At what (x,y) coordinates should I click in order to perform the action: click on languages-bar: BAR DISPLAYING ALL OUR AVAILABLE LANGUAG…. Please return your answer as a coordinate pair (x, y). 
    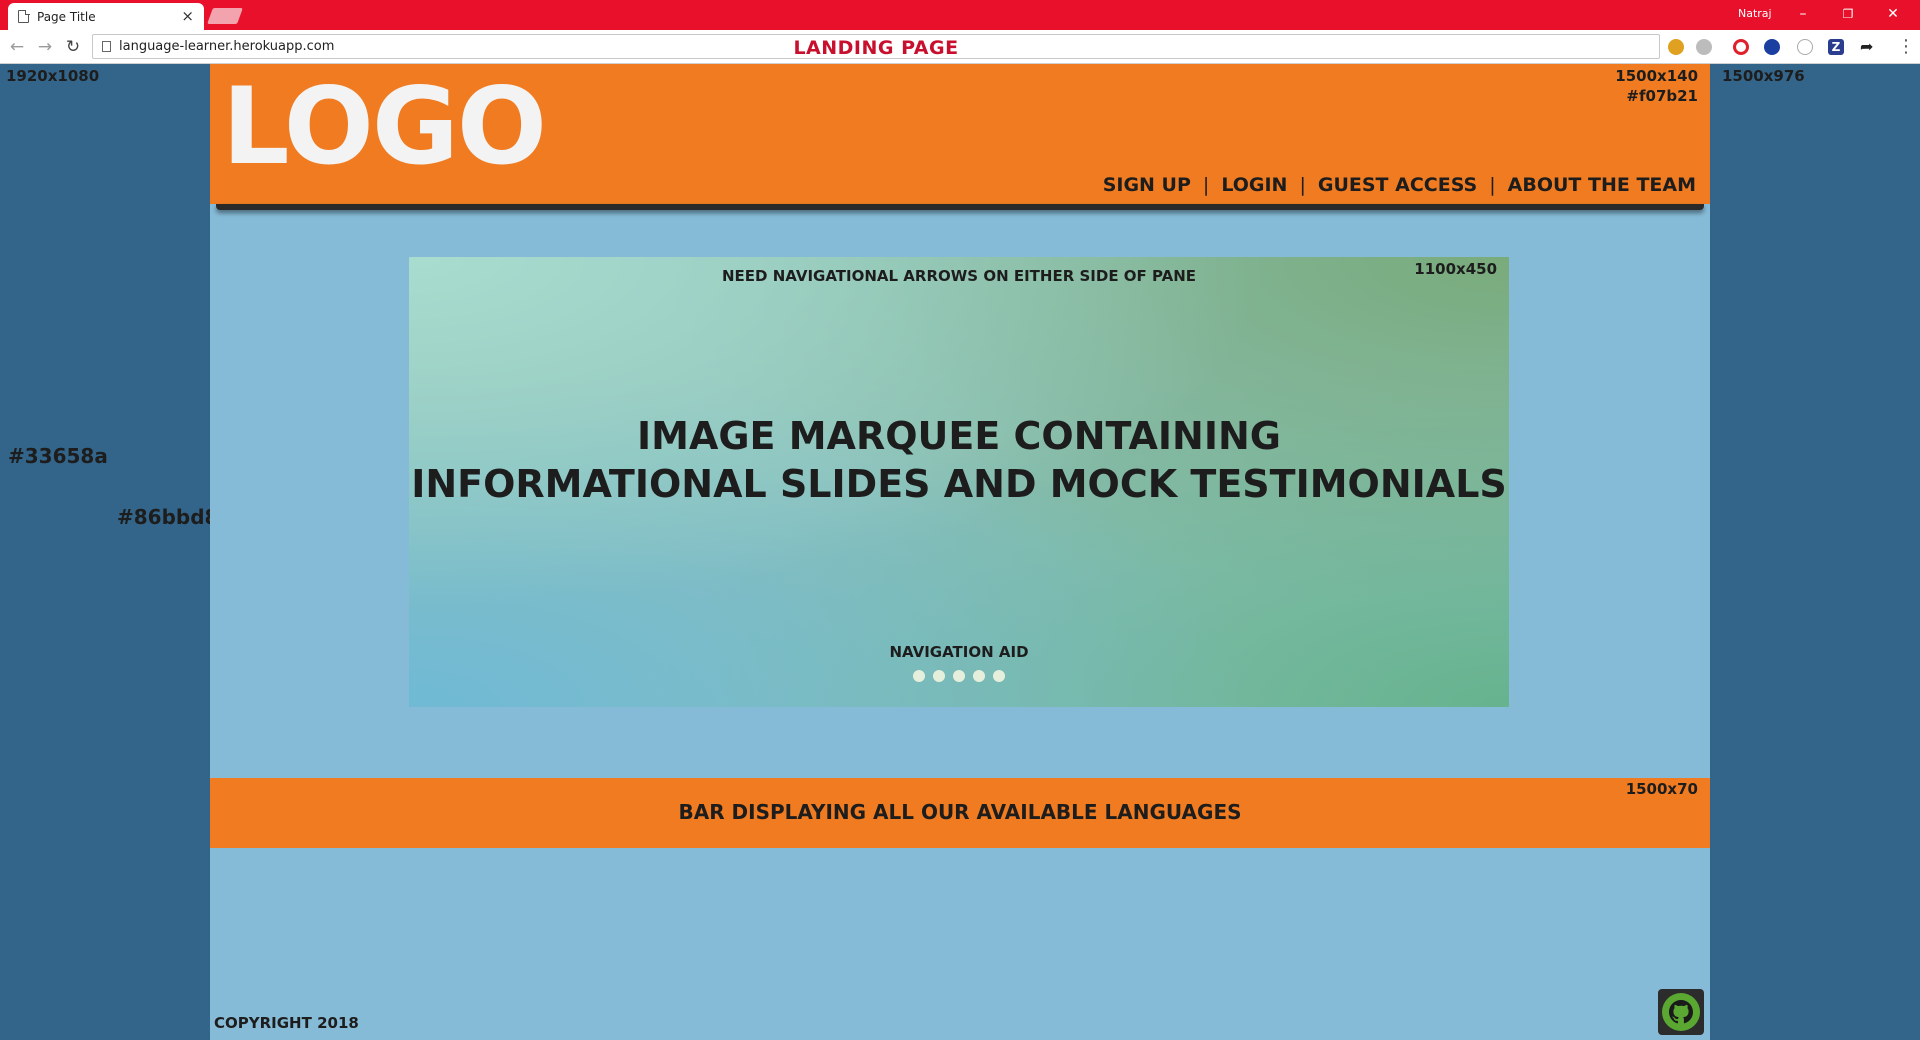
    Looking at the image, I should click on (960, 813).